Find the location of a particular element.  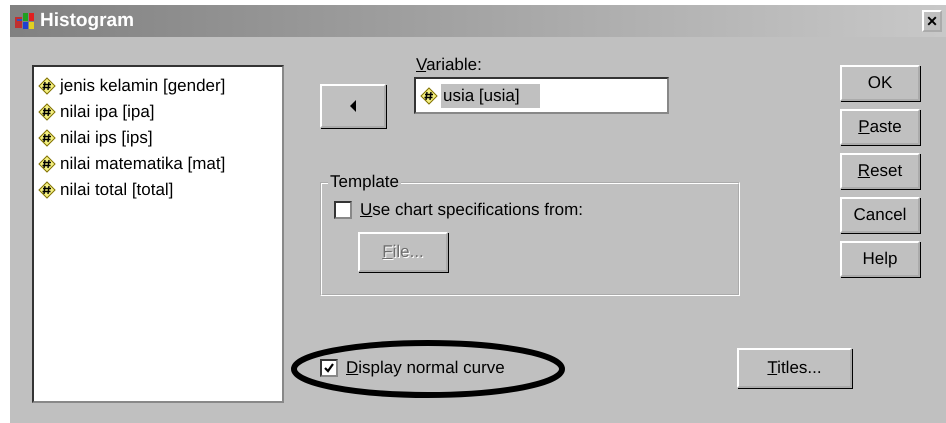

variable-item: nilai ipa [ipa] is located at coordinates (158, 112).